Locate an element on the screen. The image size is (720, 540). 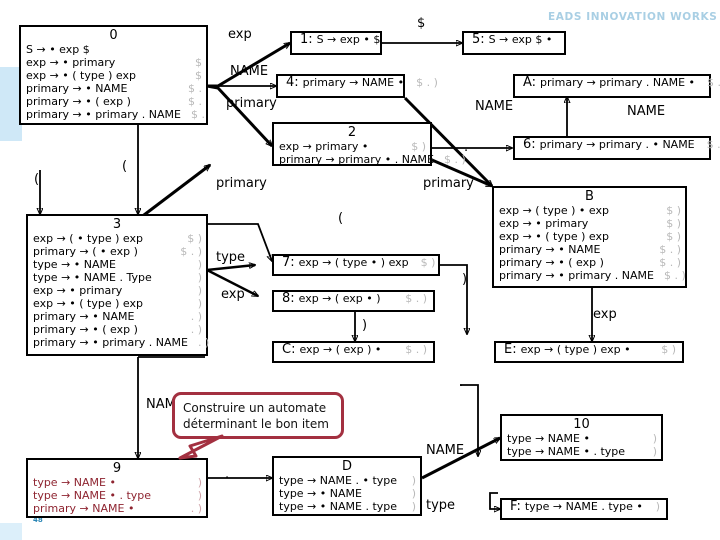
state-box-E: E: exp → ( type ) exp • $ ) is located at coordinates (589, 352).